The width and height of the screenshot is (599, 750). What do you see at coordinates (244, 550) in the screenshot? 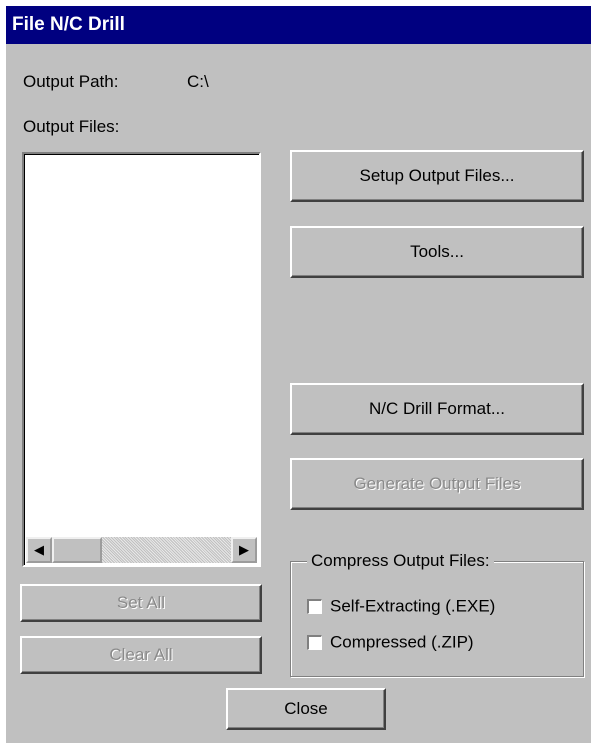
I see `scroll-right-icon: ▶` at bounding box center [244, 550].